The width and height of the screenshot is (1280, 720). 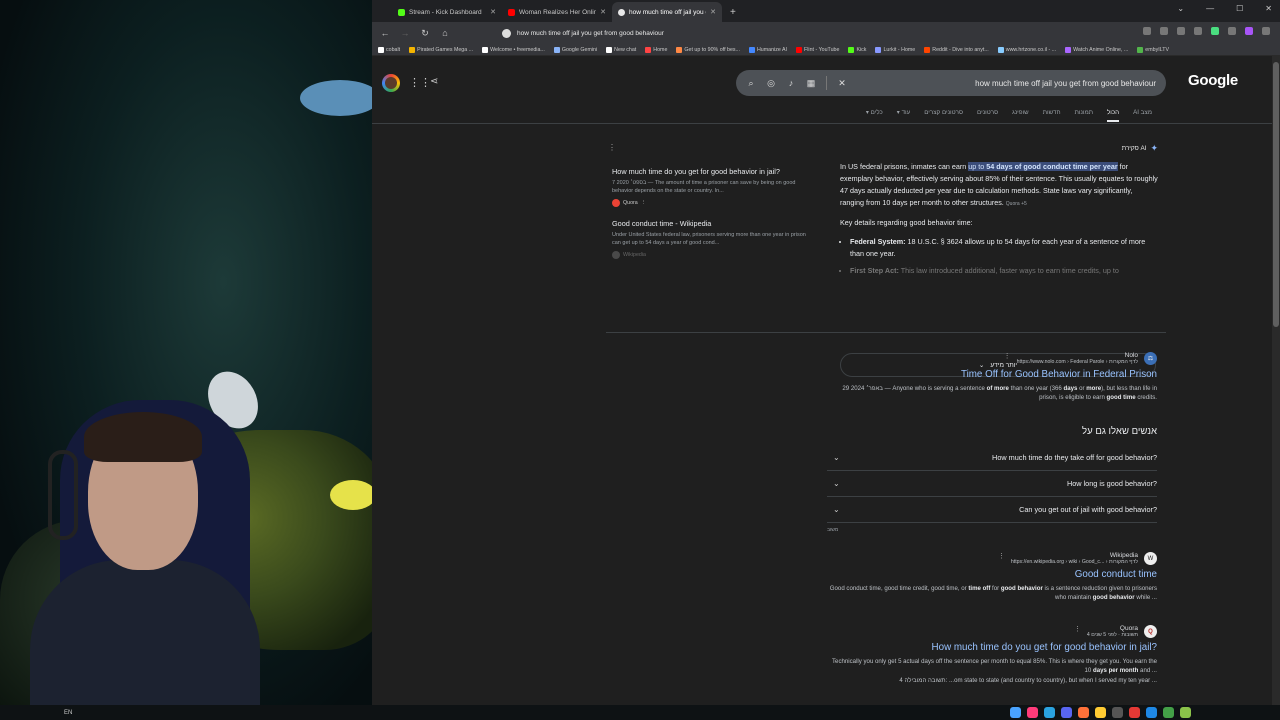 I want to click on maximize-icon: ☐, so click(x=1239, y=8).